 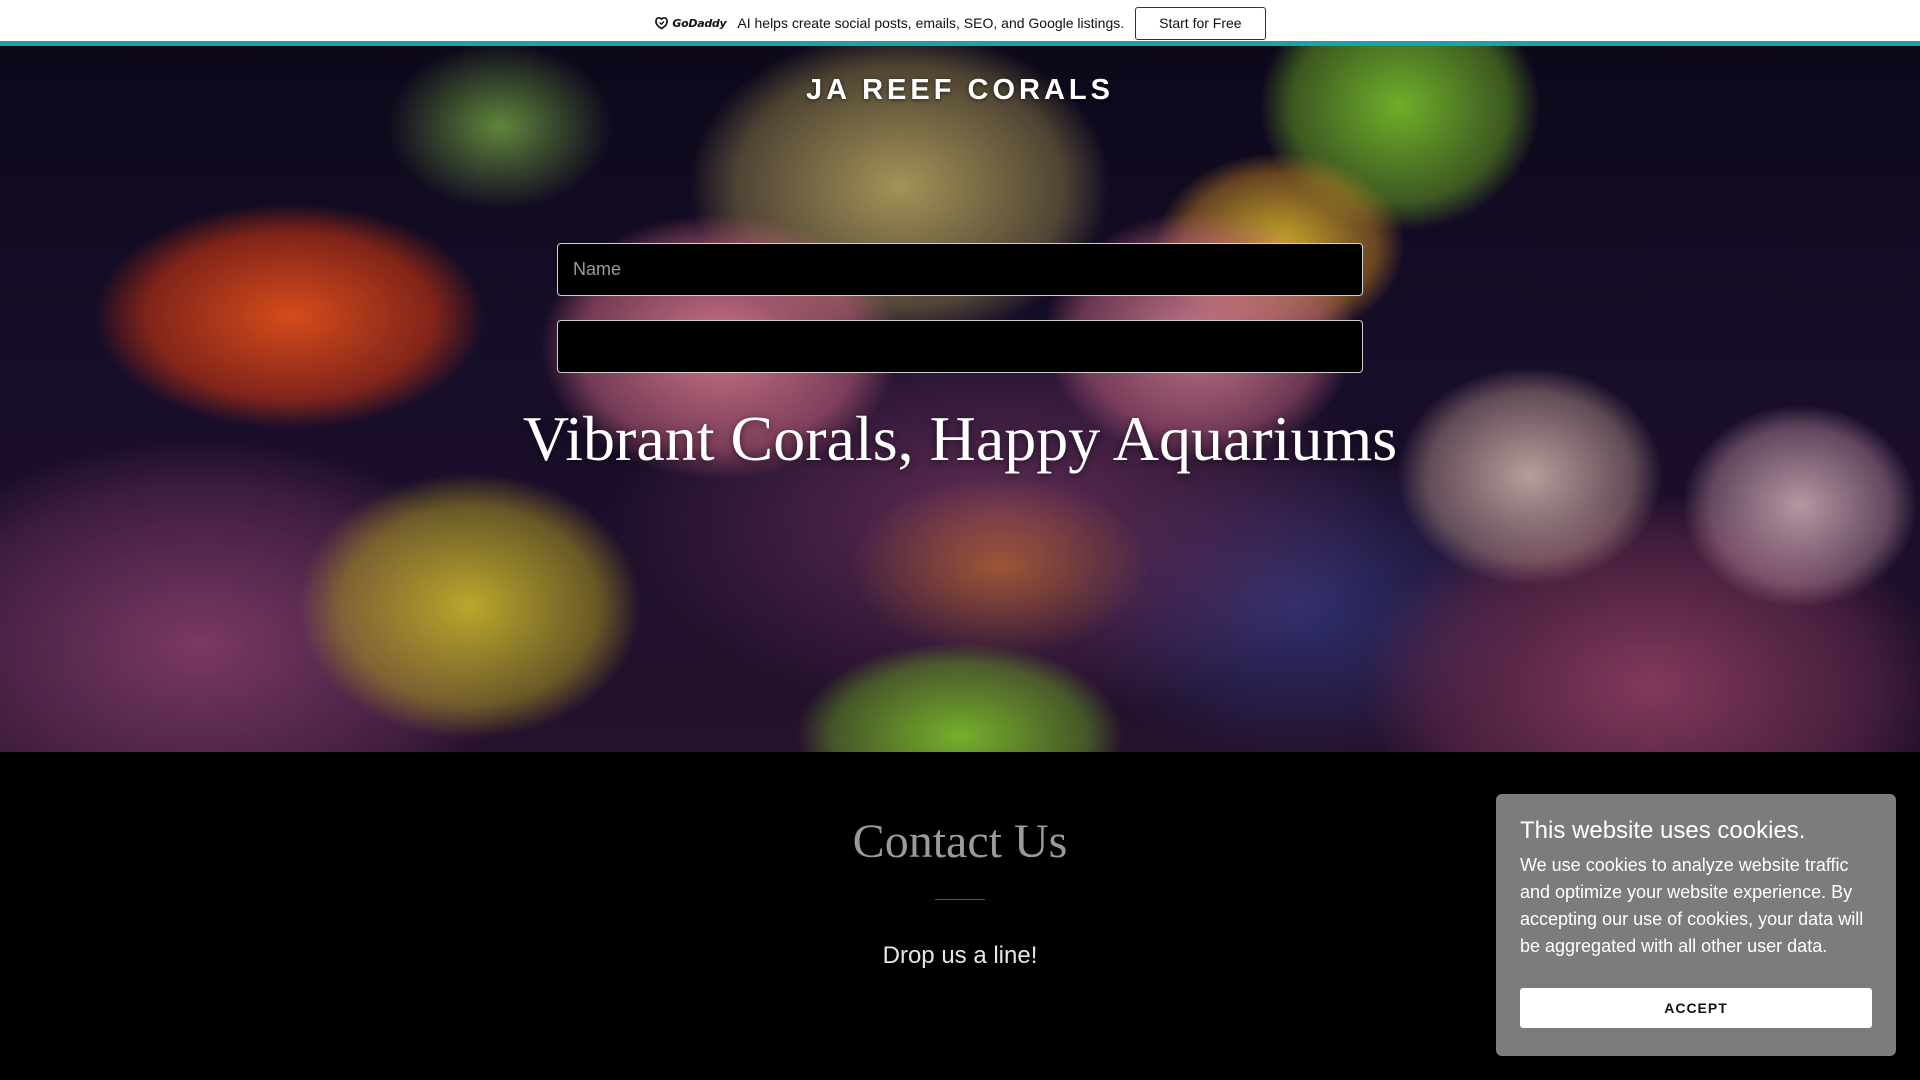 What do you see at coordinates (699, 23) in the screenshot?
I see `godaddy-logo-text: GoDaddy` at bounding box center [699, 23].